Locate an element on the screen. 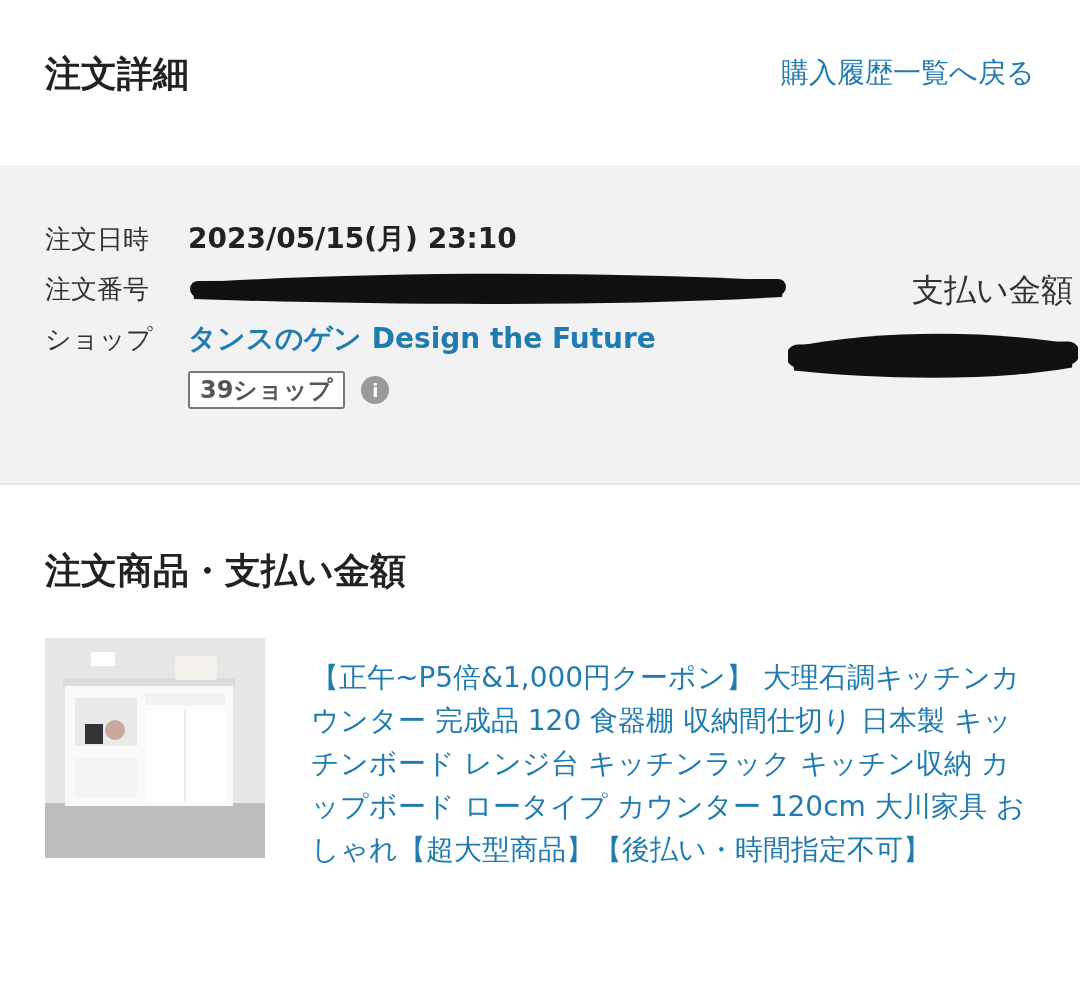 The width and height of the screenshot is (1080, 1001). info-label: 注文日時 is located at coordinates (97, 239).